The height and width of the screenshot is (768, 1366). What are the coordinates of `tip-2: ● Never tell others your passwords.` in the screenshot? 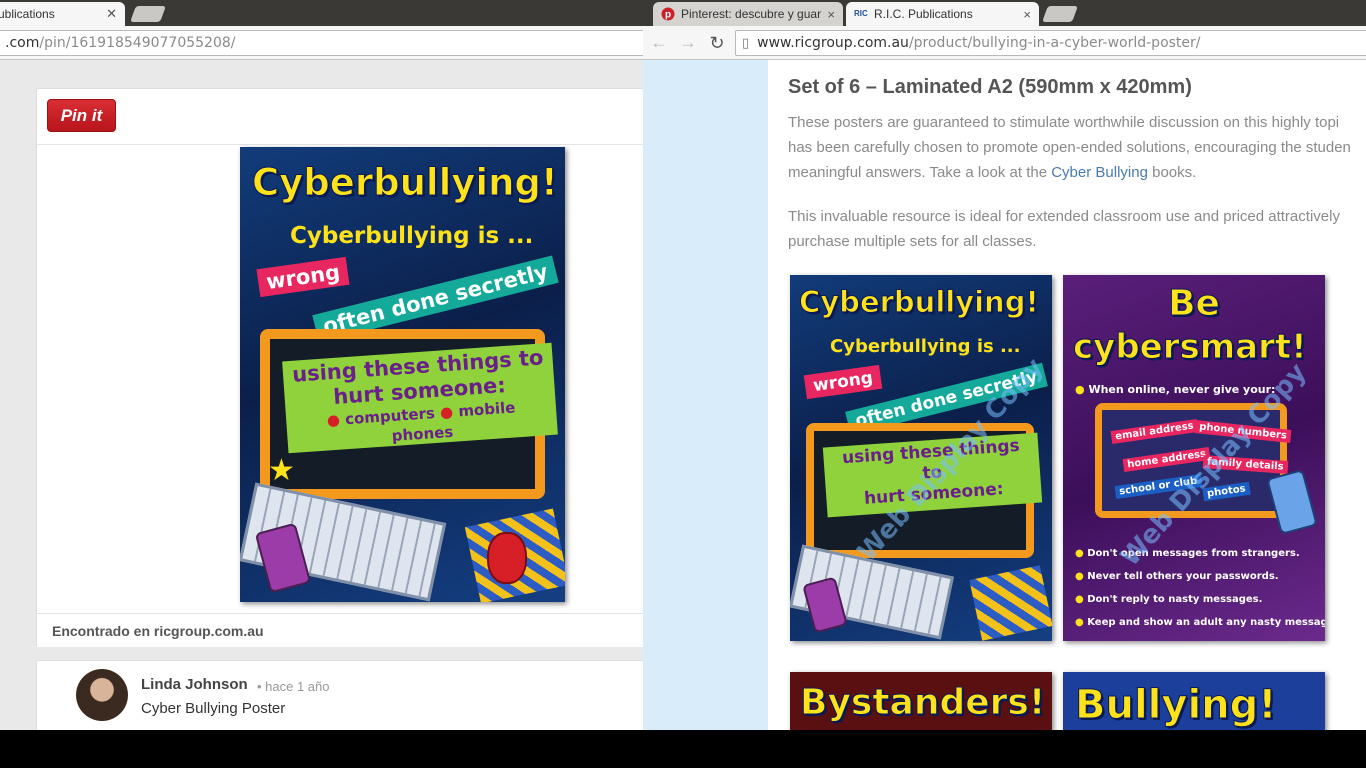 It's located at (1177, 576).